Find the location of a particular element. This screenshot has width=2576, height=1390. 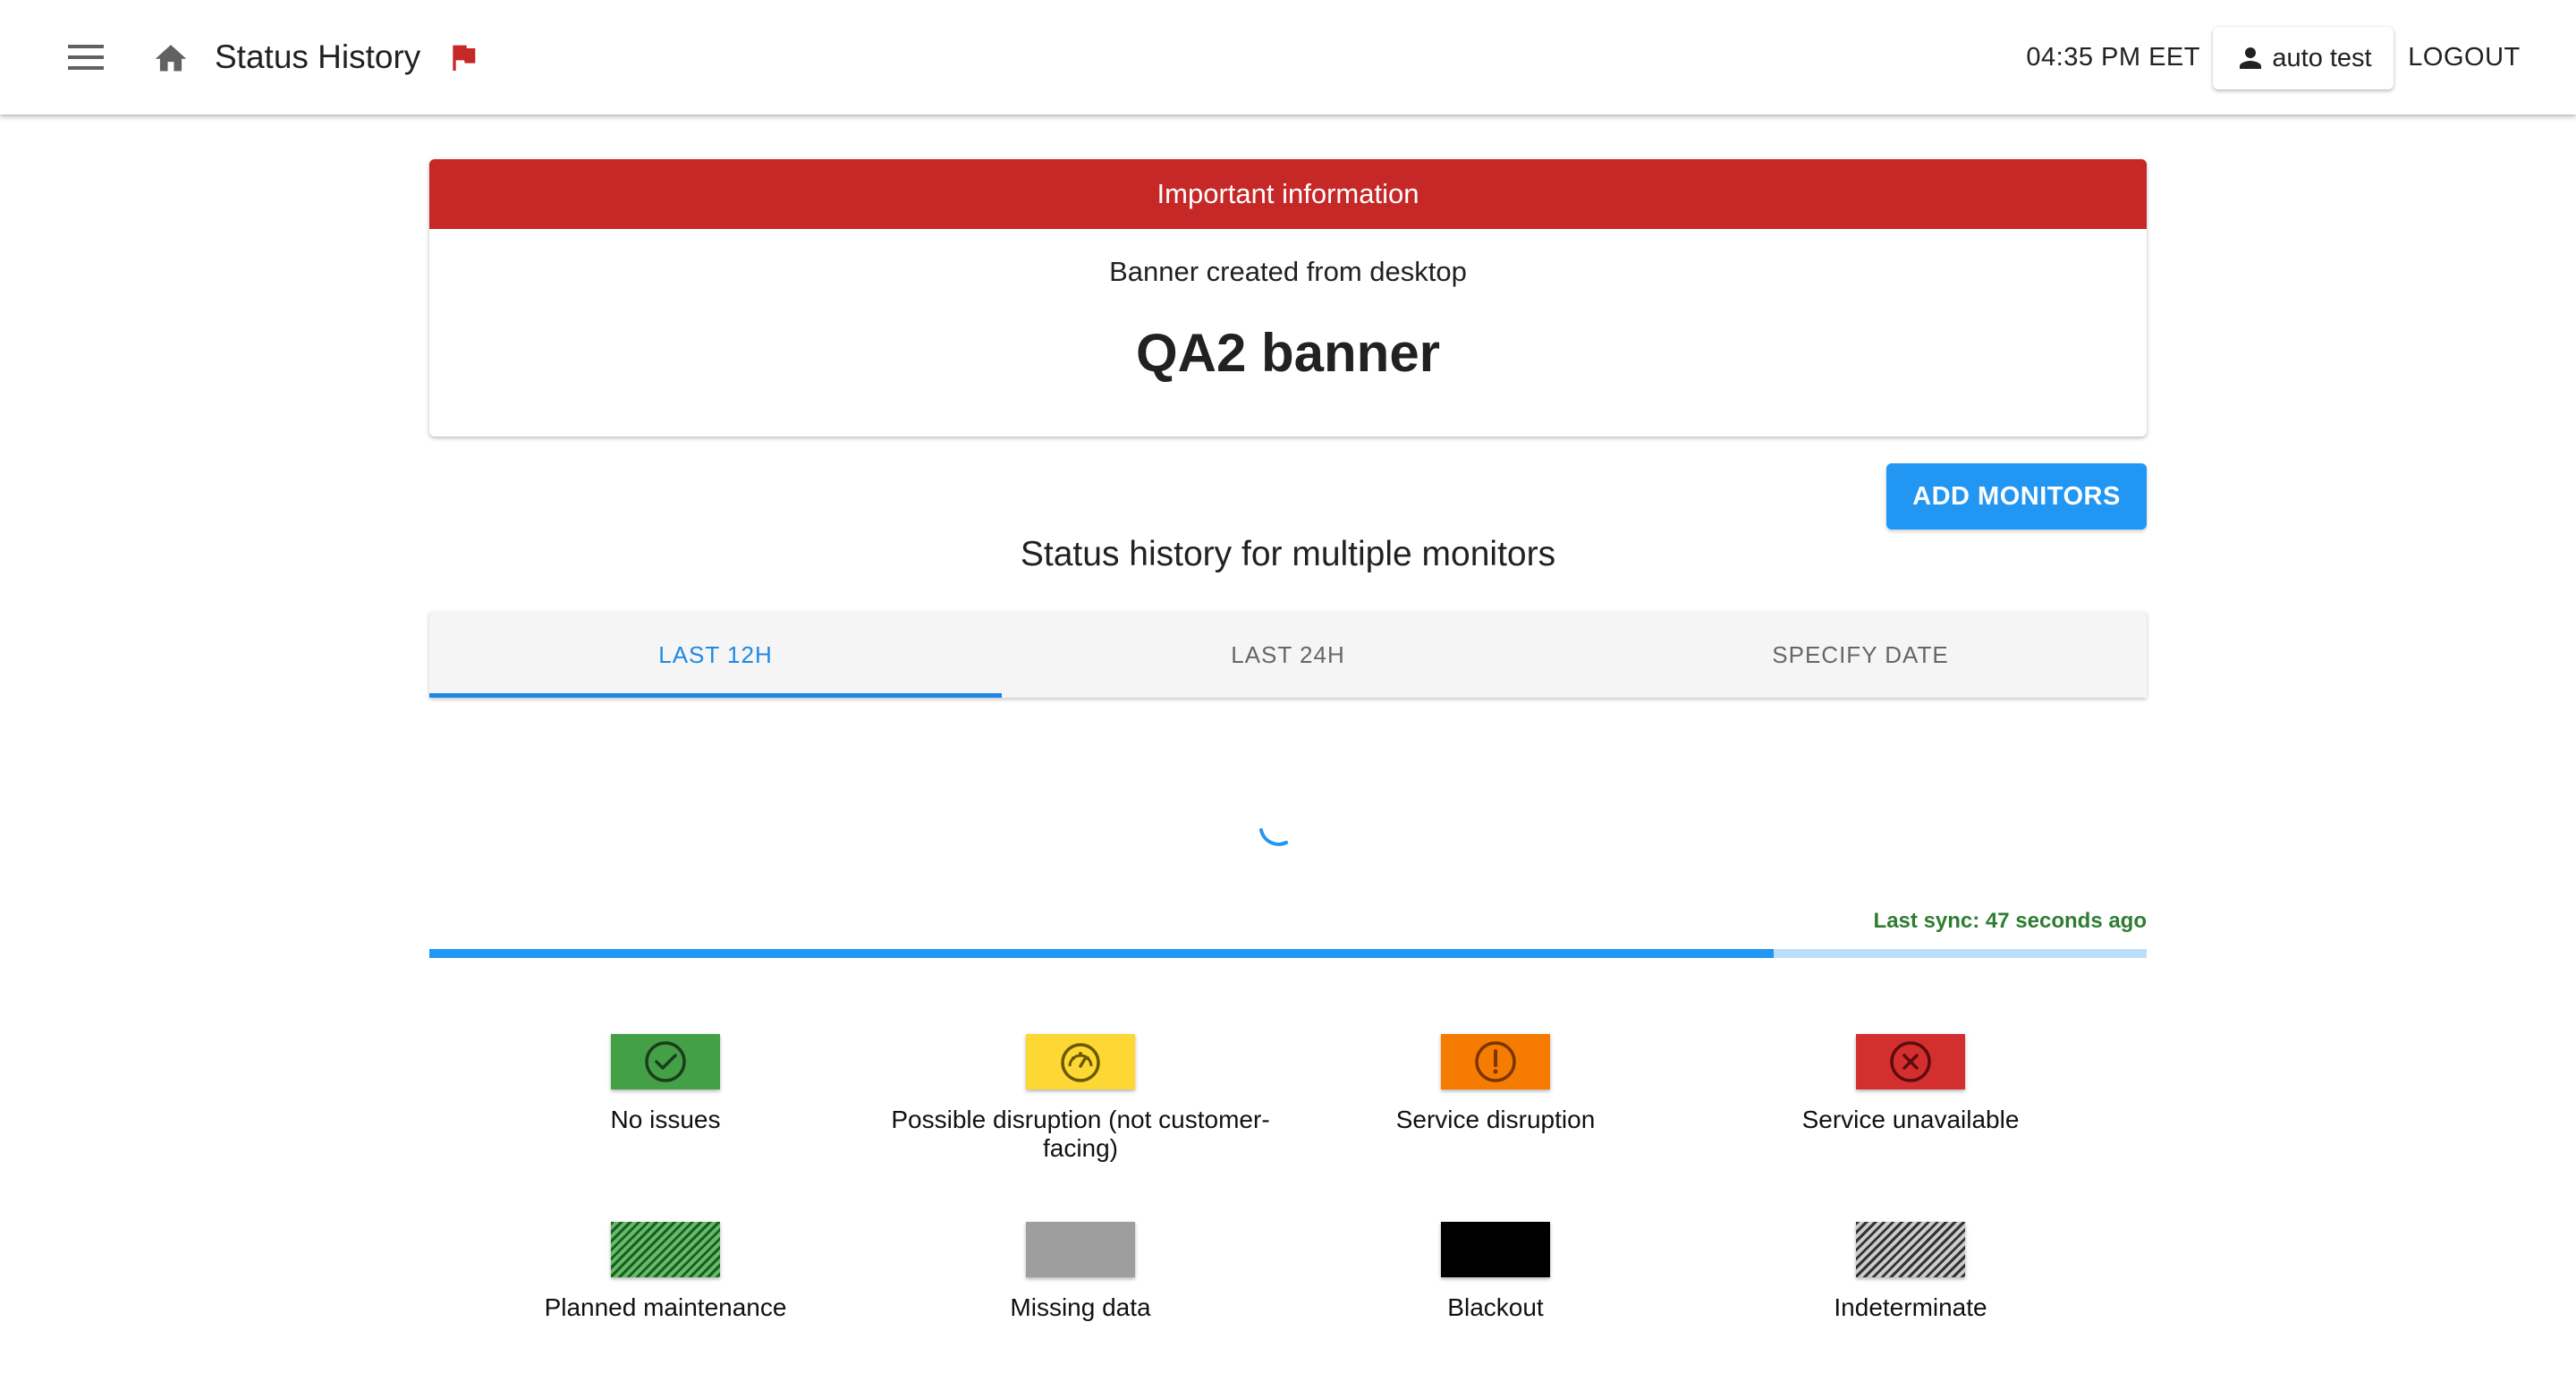

legend-swatch-service-disruption is located at coordinates (1495, 1061).